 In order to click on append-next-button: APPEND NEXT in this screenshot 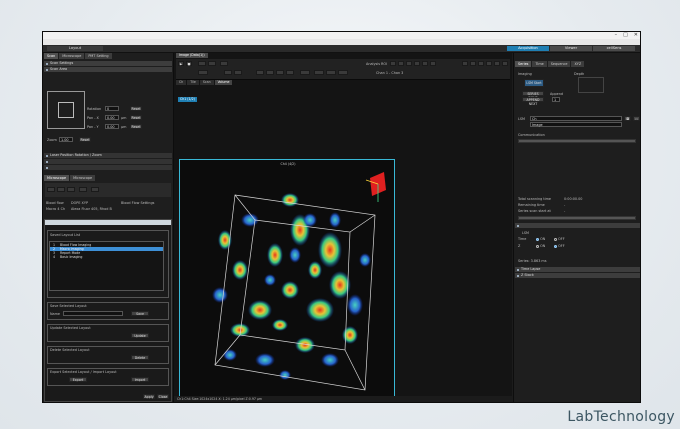, I will do `click(533, 101)`.